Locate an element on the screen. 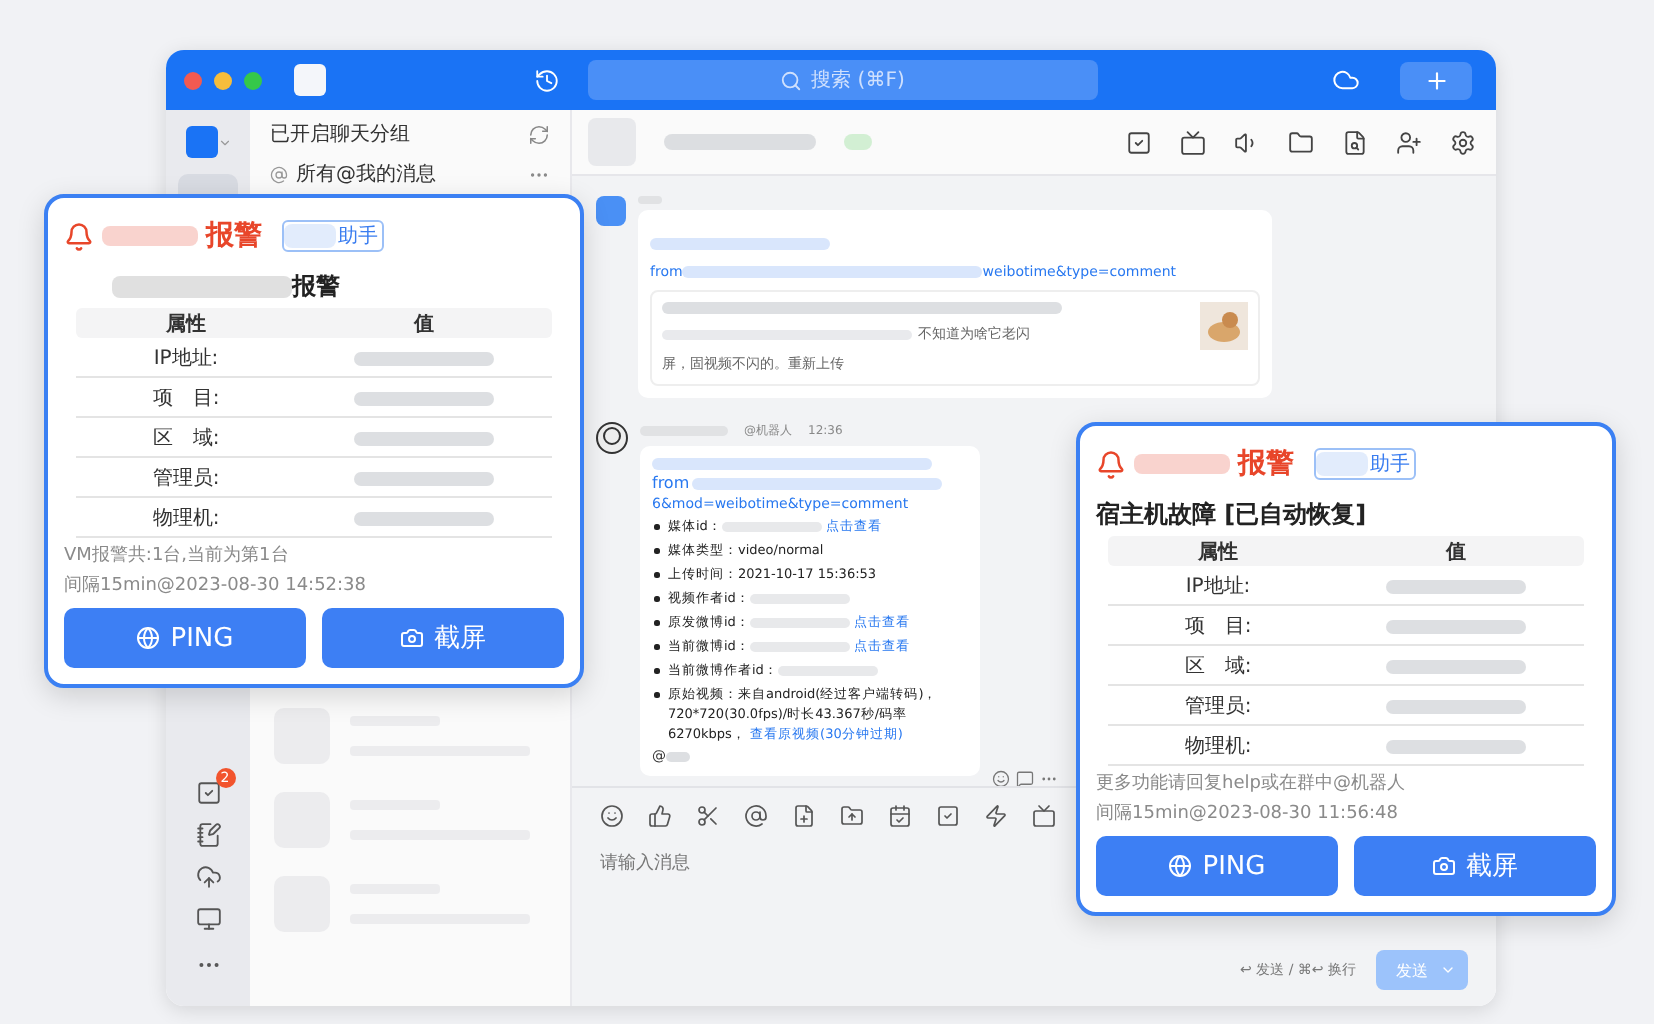  alert-heading: 报警 is located at coordinates (316, 287).